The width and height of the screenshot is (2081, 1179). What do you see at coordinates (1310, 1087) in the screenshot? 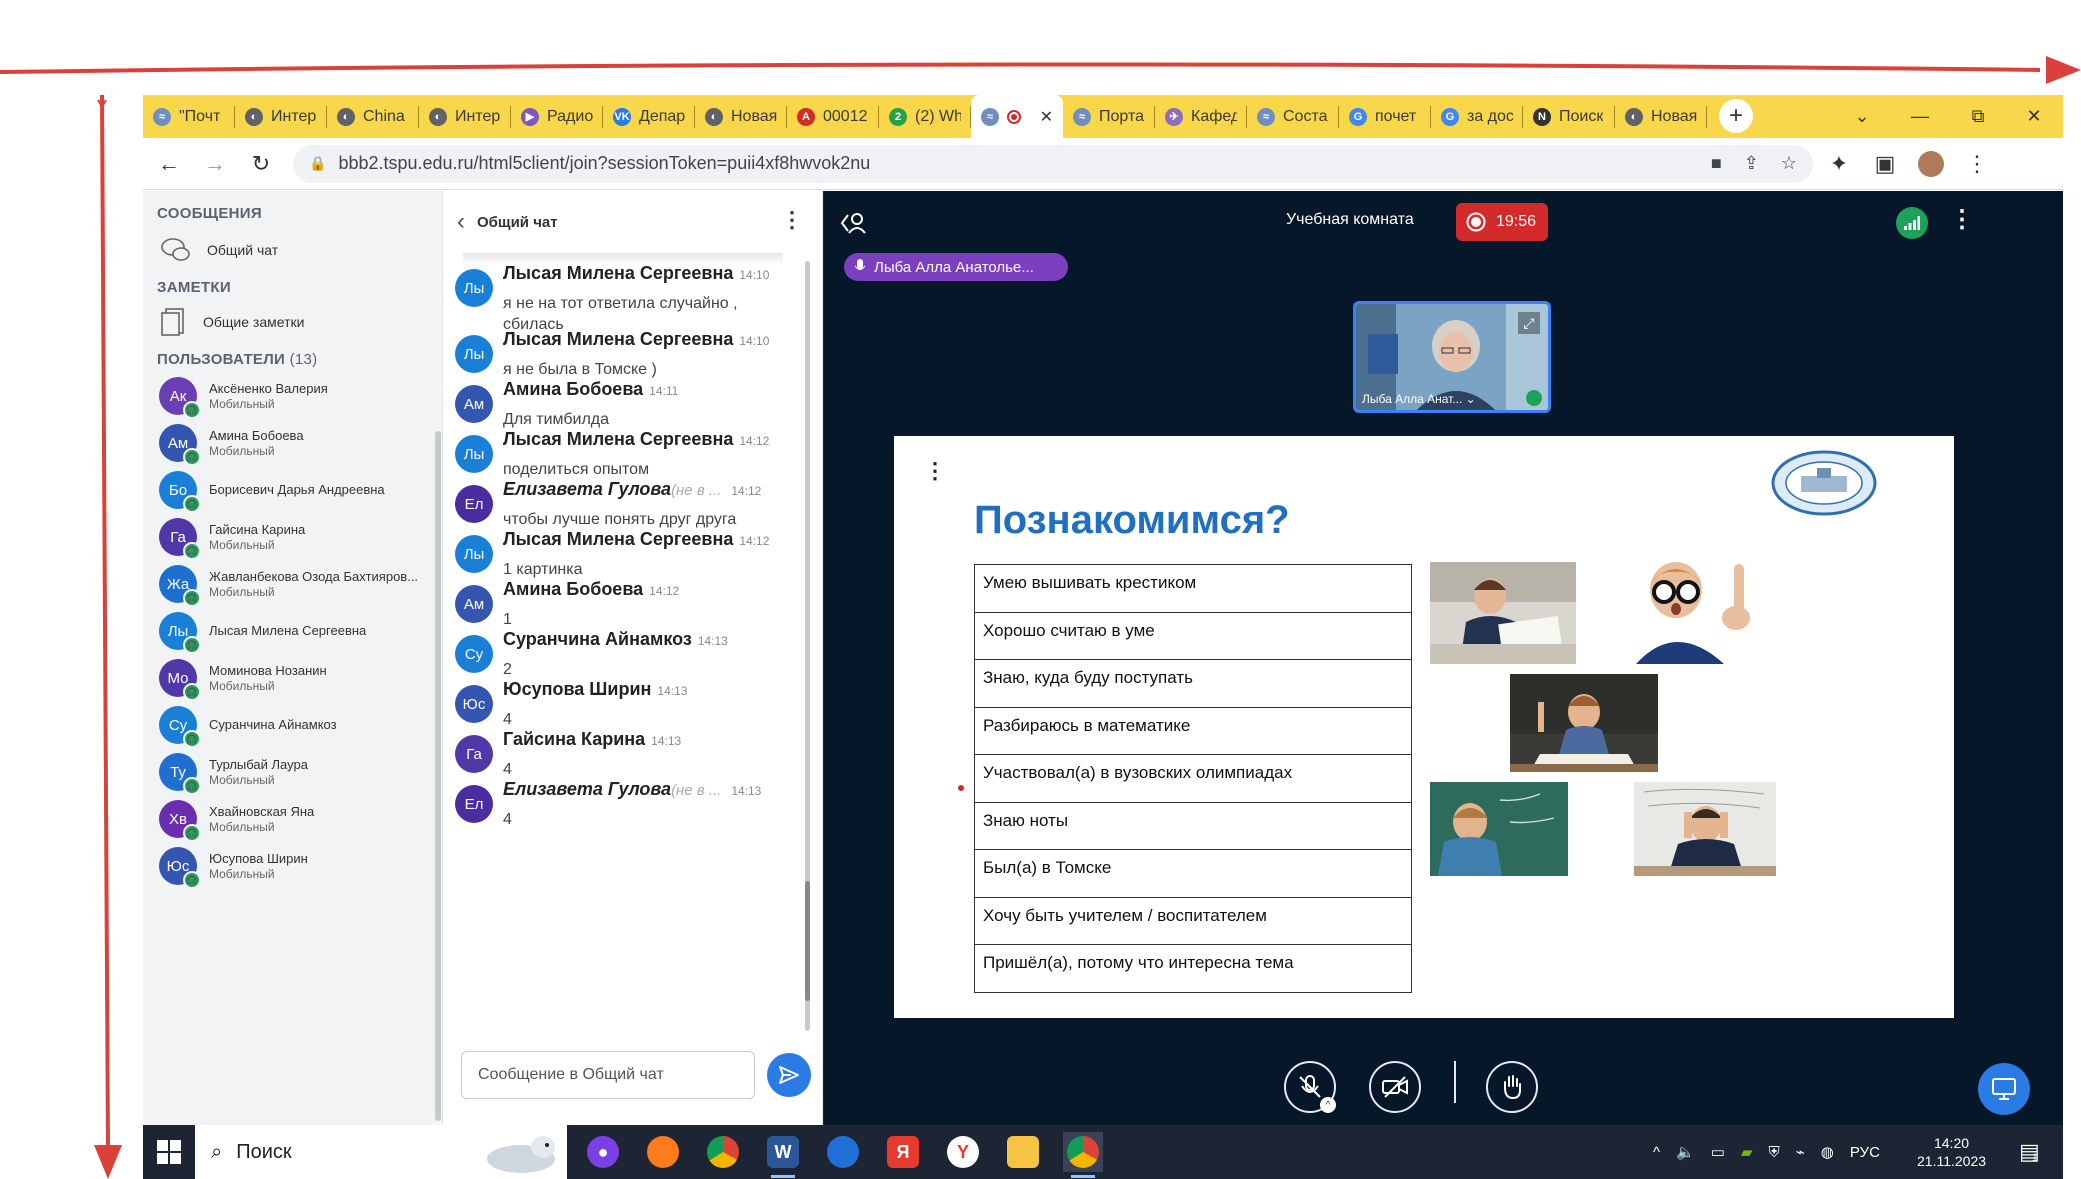
I see `unmute-button: ^` at bounding box center [1310, 1087].